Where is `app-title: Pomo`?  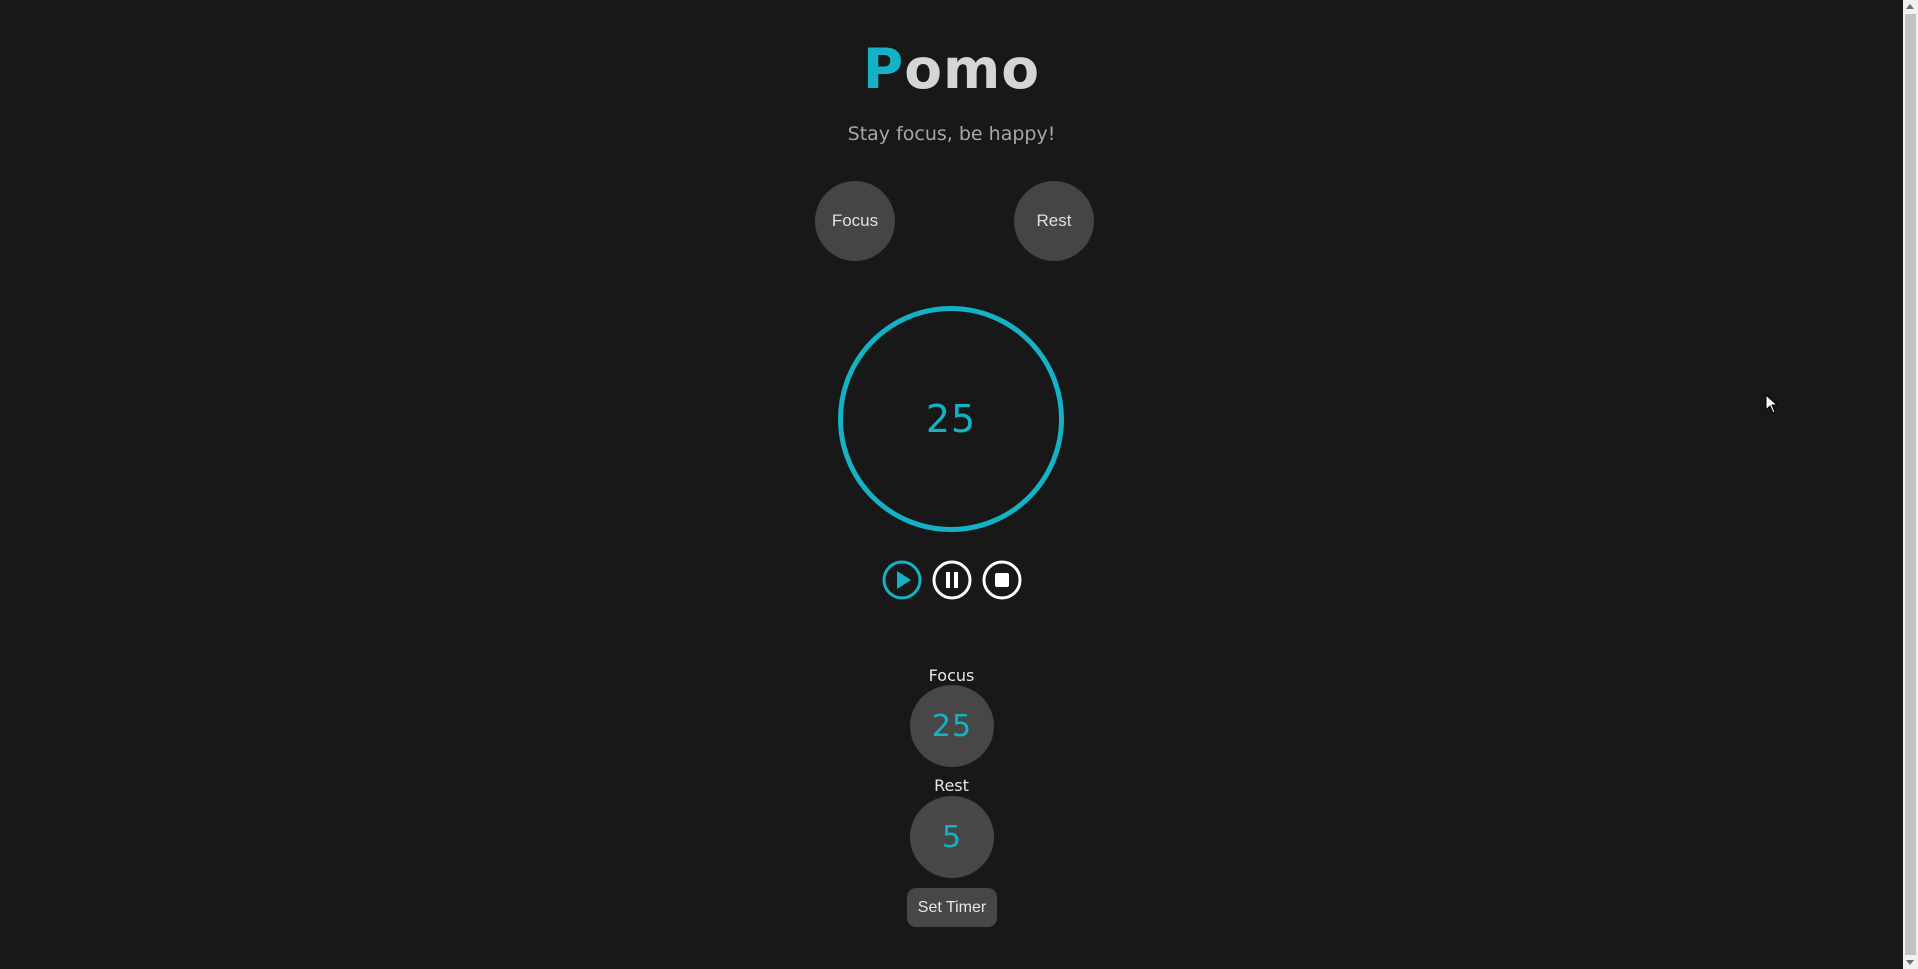 app-title: Pomo is located at coordinates (951, 69).